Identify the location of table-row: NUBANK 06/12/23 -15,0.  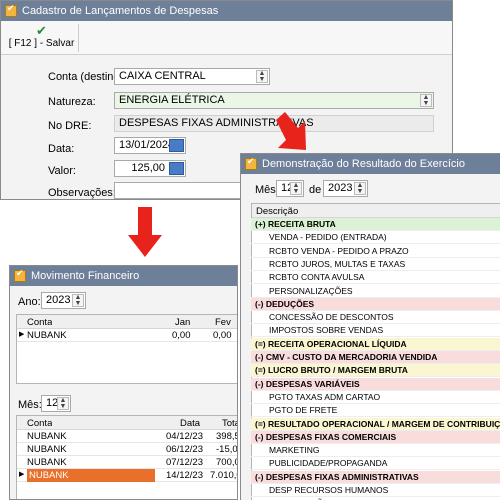
(127, 449).